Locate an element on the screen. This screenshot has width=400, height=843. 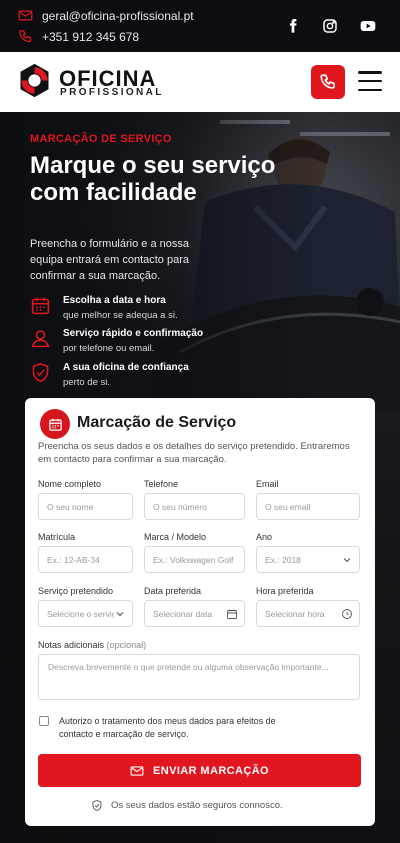
year-placeholder: Ex.: 2018 is located at coordinates (283, 559).